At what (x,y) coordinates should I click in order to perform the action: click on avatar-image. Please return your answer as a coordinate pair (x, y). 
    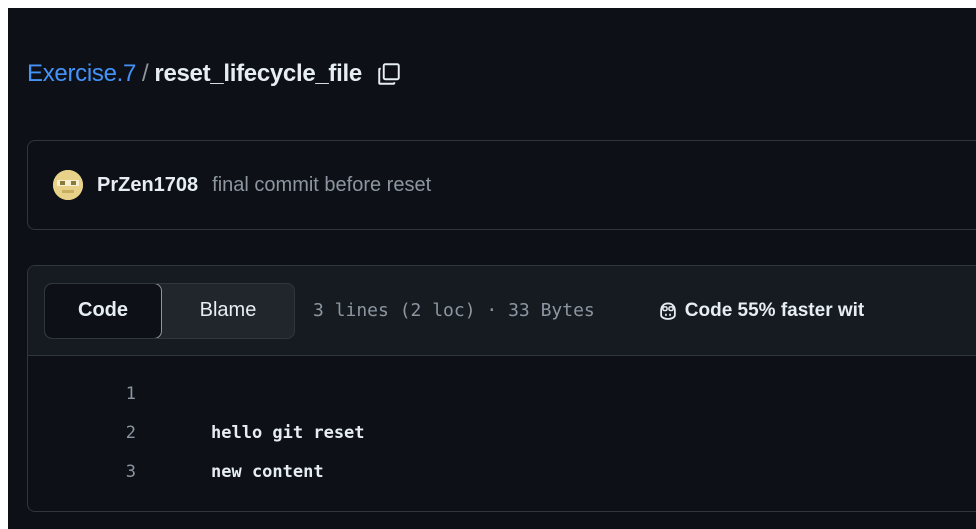
    Looking at the image, I should click on (68, 185).